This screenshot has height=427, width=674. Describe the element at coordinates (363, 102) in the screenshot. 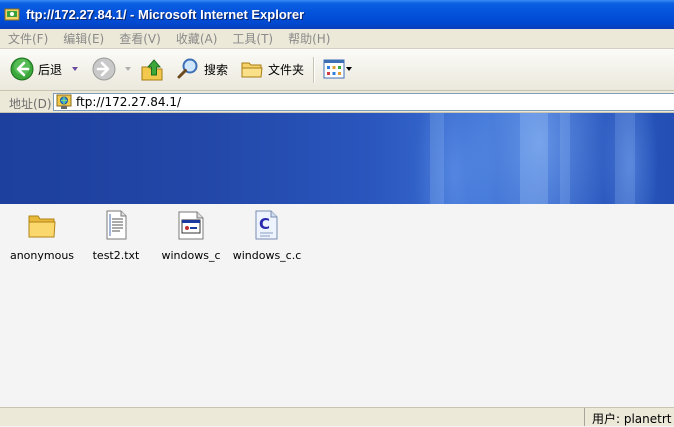

I see `address-input: ftp://172.27.84.1/` at that location.